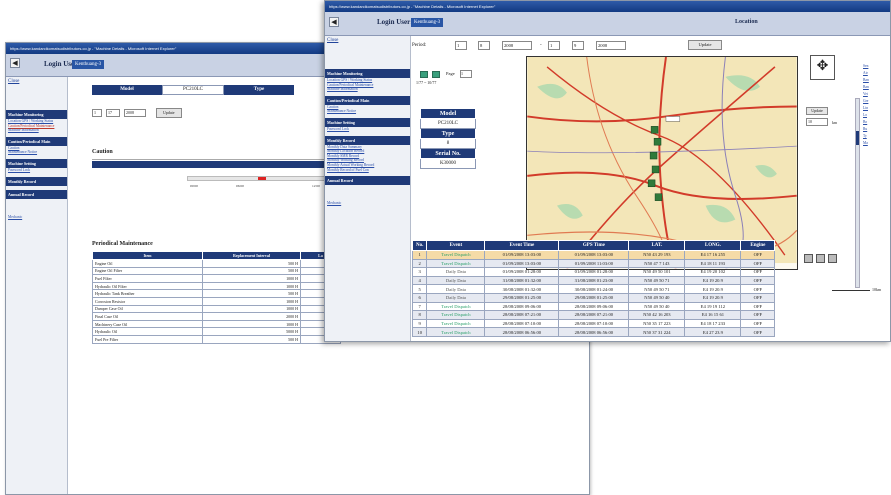 This screenshot has height=495, width=891. Describe the element at coordinates (147, 286) in the screenshot. I see `pm-item-cell: Hydraulic Oil Filter` at that location.